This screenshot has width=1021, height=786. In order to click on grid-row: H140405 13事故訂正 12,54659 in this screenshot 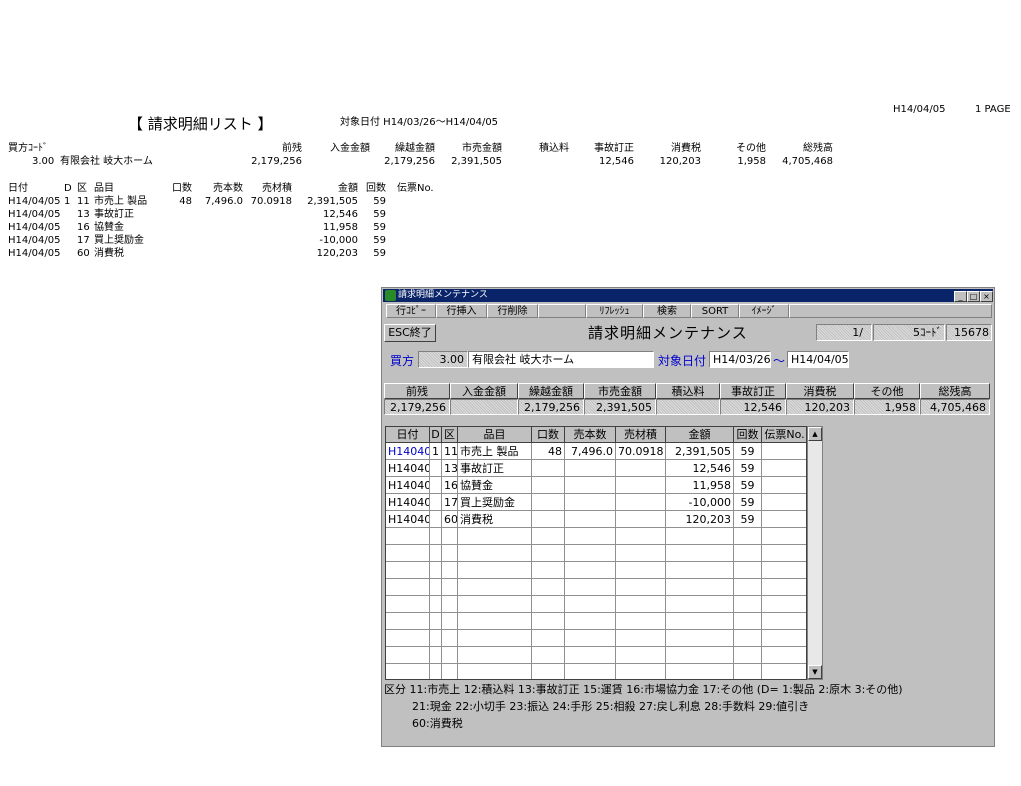, I will do `click(596, 468)`.